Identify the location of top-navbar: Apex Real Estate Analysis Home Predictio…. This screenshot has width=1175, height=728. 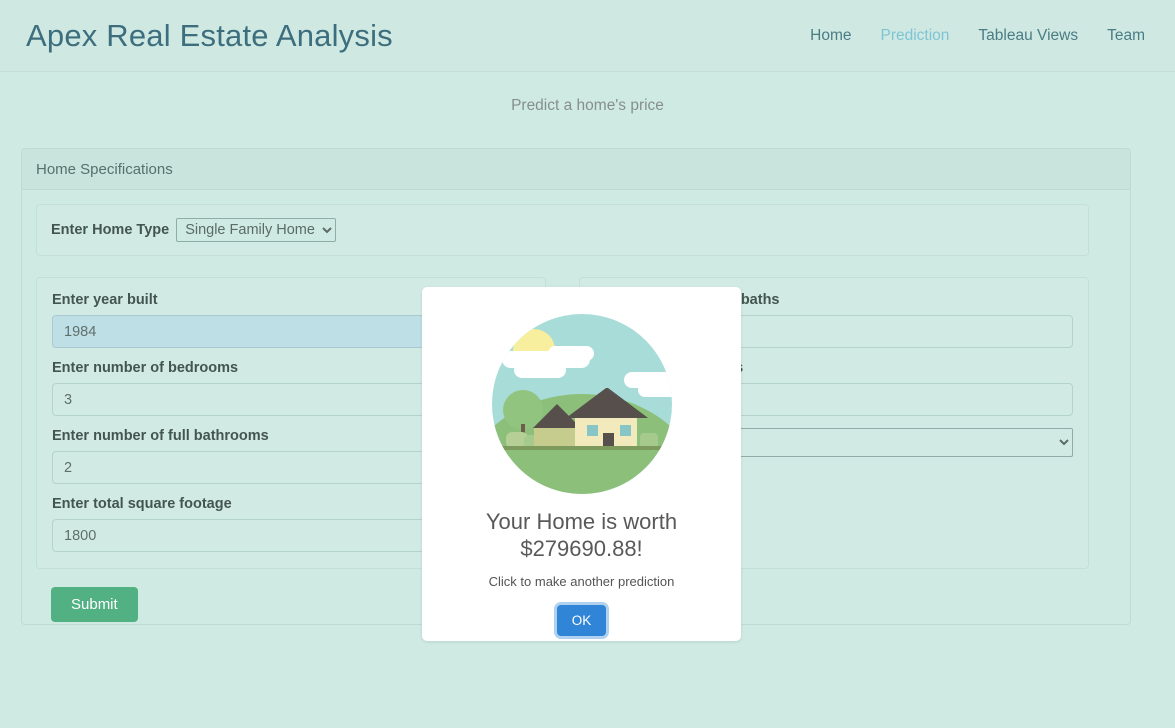
(587, 36).